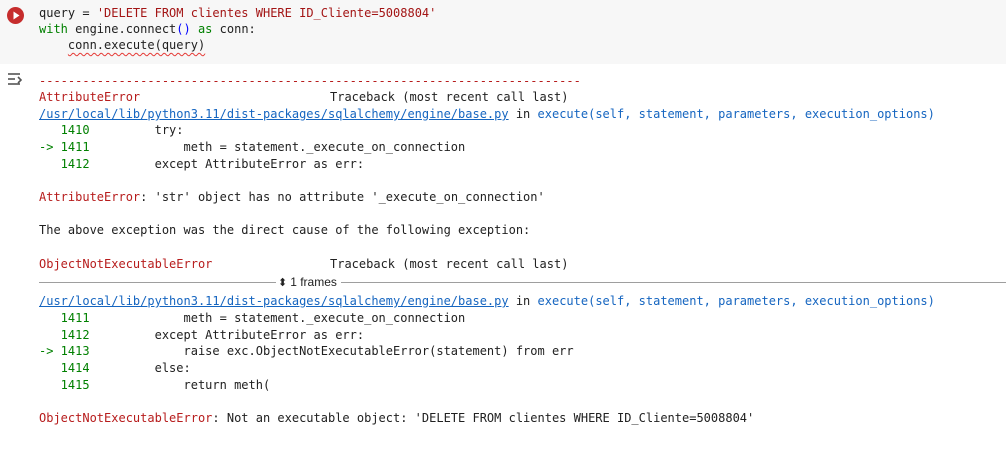 The height and width of the screenshot is (450, 1006). I want to click on code-context-line: 1414 else:, so click(115, 368).